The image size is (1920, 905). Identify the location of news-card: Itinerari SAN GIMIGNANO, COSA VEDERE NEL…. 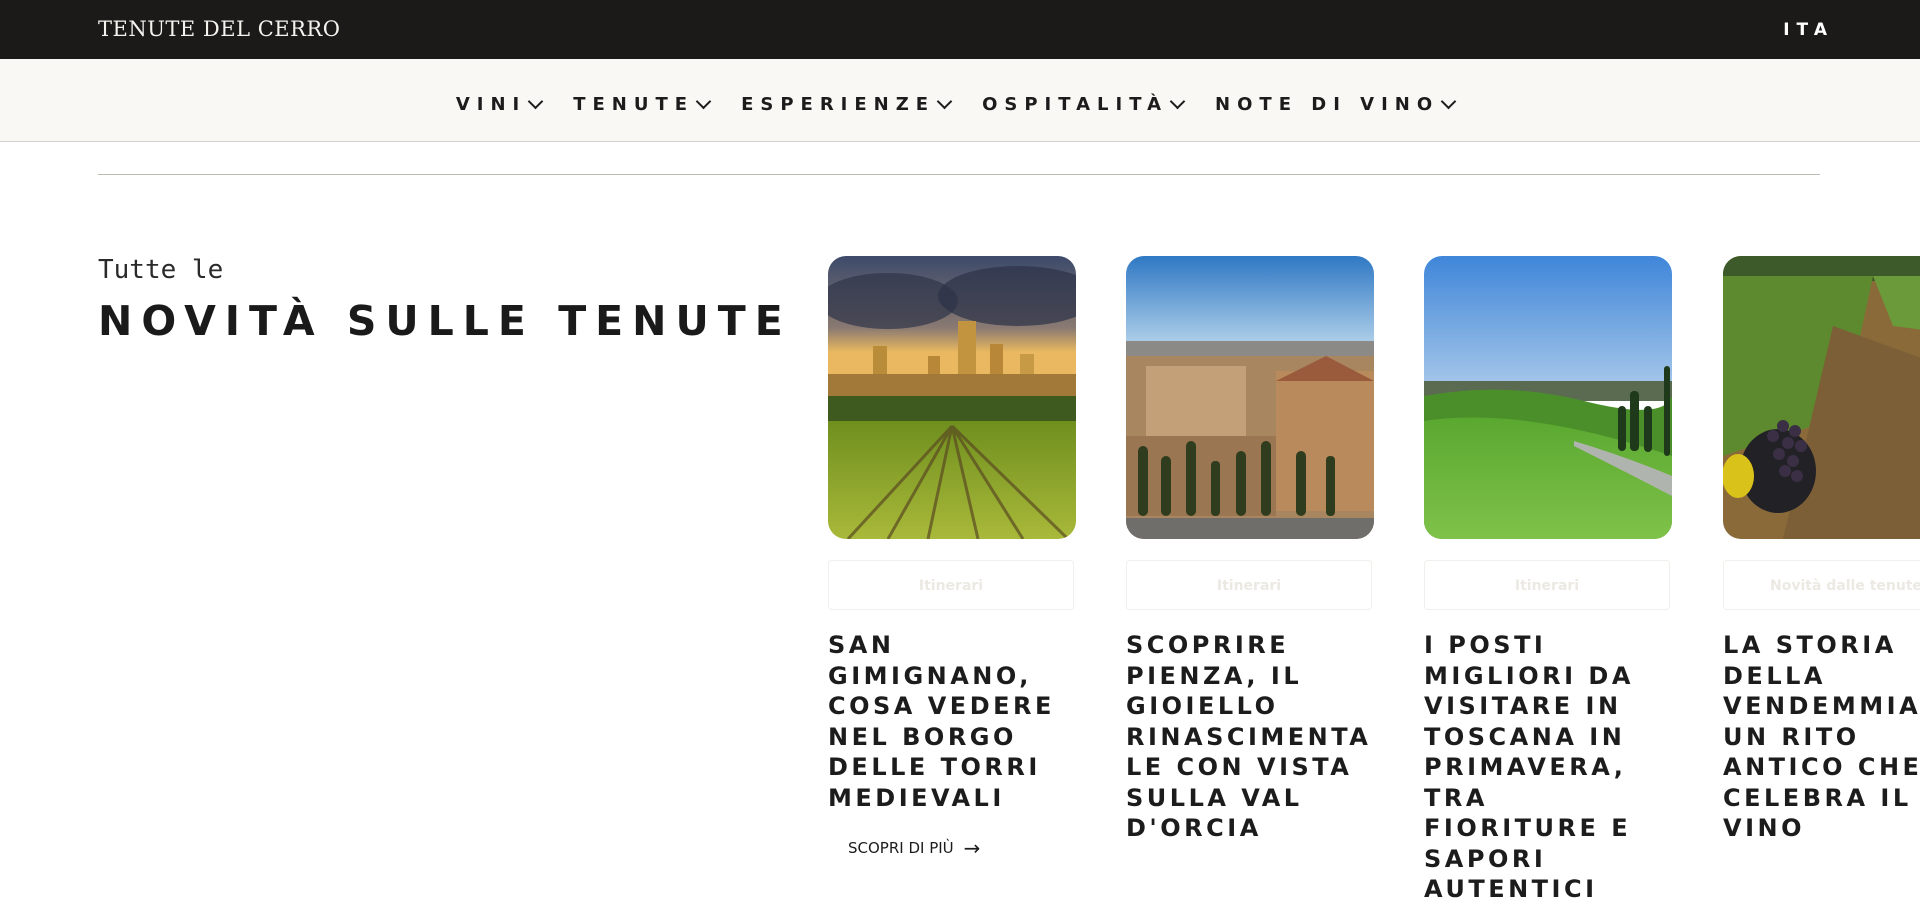
(952, 557).